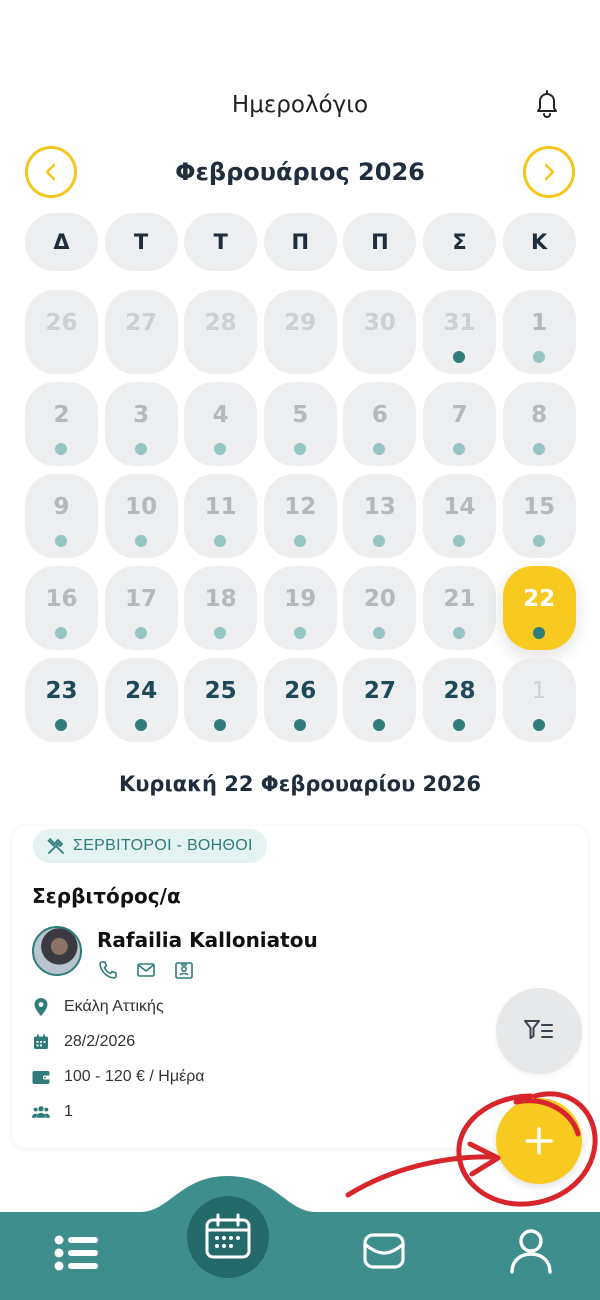 This screenshot has height=1300, width=600. What do you see at coordinates (539, 507) in the screenshot?
I see `day-number: 15` at bounding box center [539, 507].